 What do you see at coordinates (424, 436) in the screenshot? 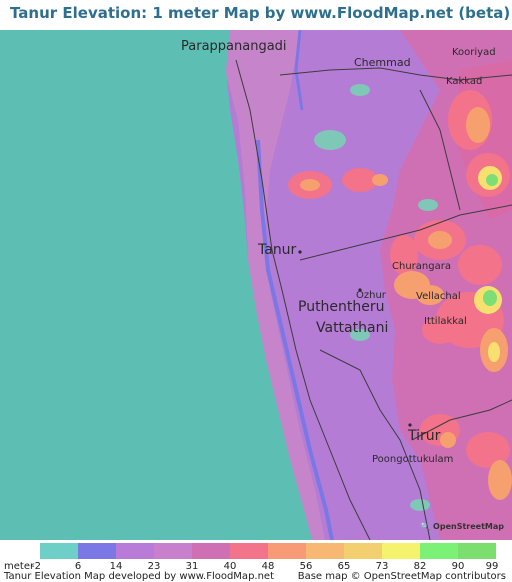
I see `place-label-tirur: Tirur` at bounding box center [424, 436].